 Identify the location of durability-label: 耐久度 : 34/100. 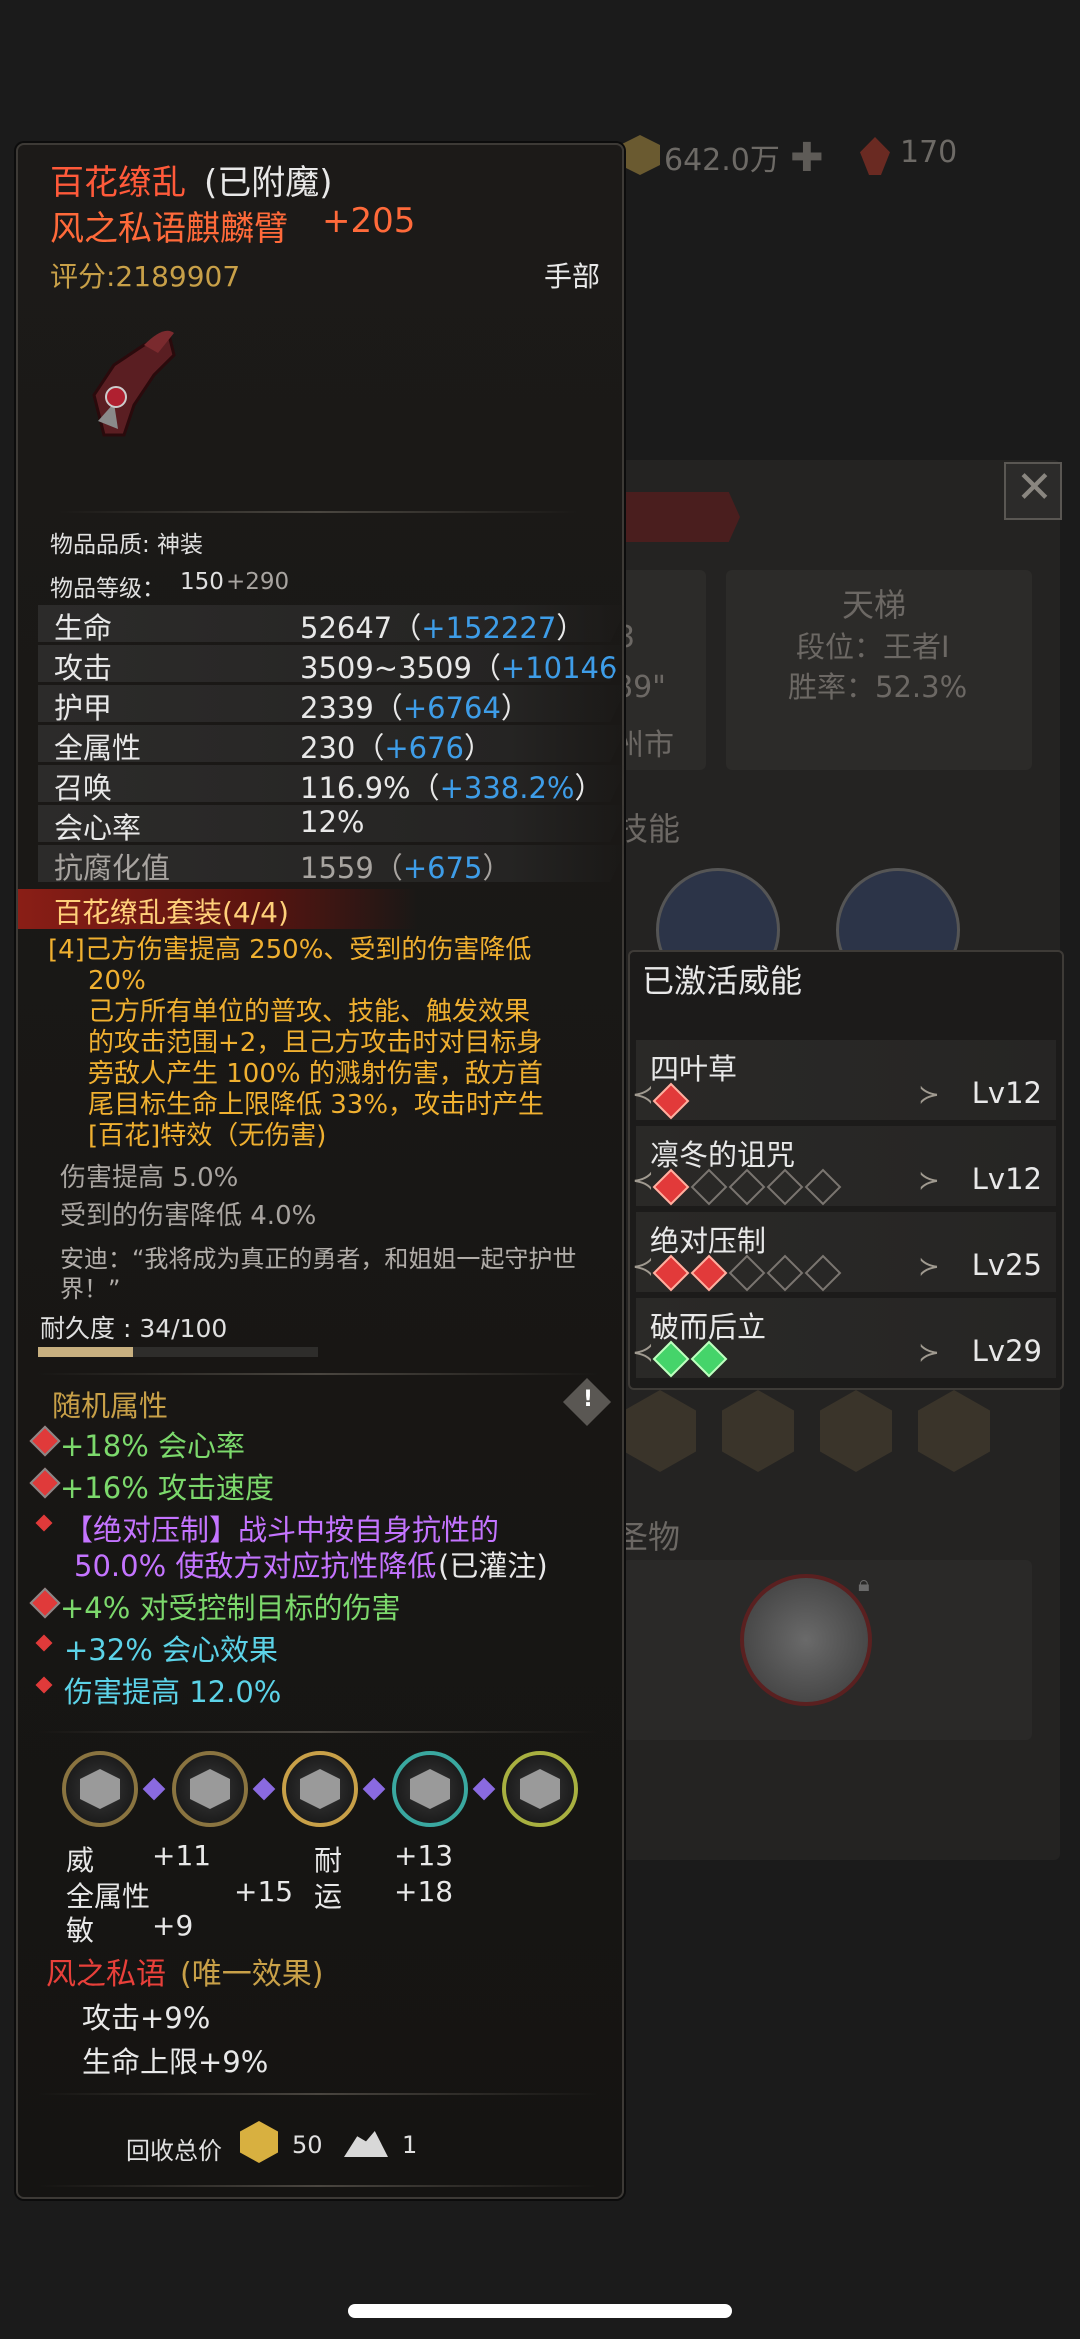
(134, 1328).